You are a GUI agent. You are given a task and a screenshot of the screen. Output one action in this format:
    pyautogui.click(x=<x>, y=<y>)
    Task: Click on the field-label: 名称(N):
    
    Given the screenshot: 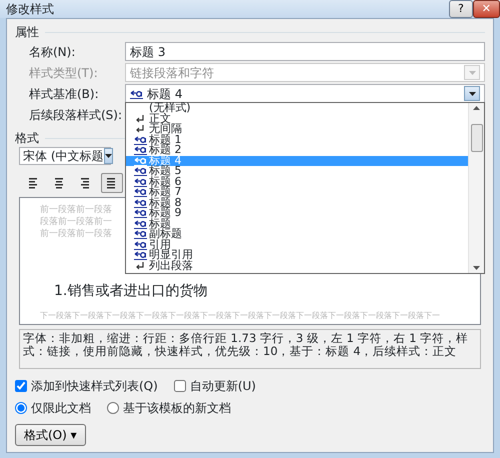 What is the action you would take?
    pyautogui.click(x=52, y=52)
    